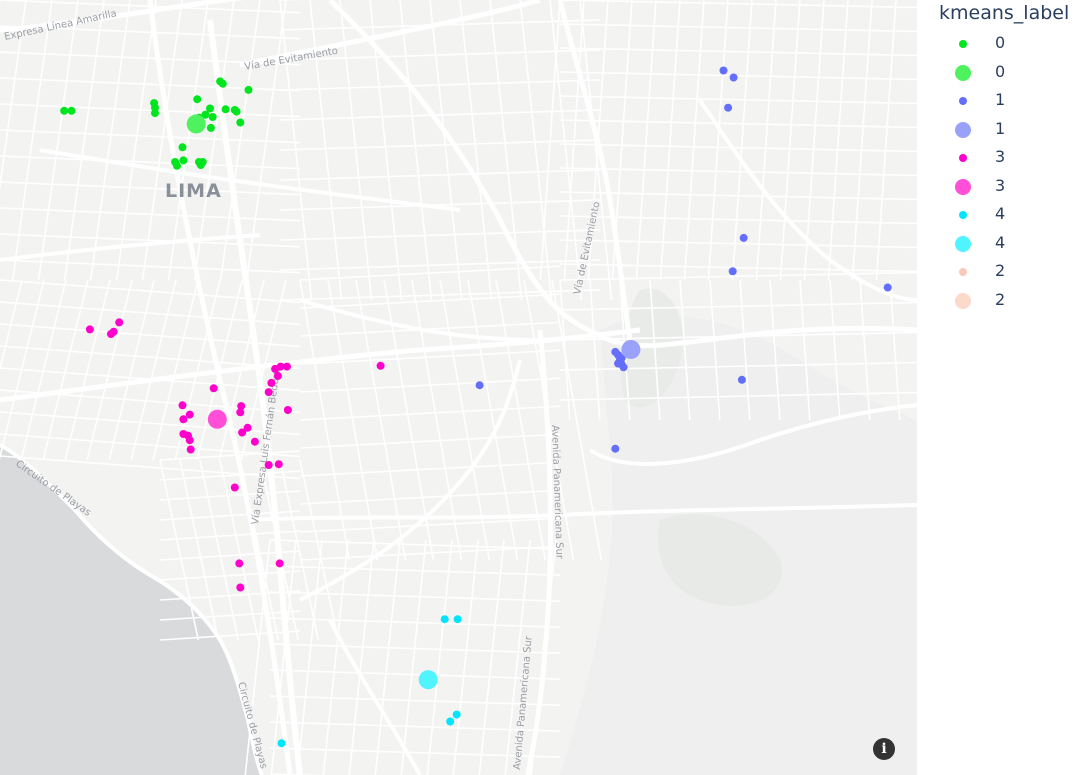 The height and width of the screenshot is (775, 1084). Describe the element at coordinates (1004, 13) in the screenshot. I see `legend-title: kmeans_label` at that location.